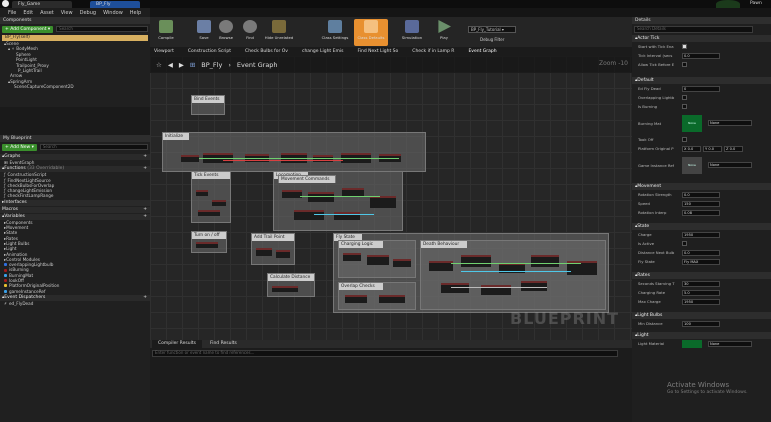  Describe the element at coordinates (12, 13) in the screenshot. I see `menu-file: File` at that location.